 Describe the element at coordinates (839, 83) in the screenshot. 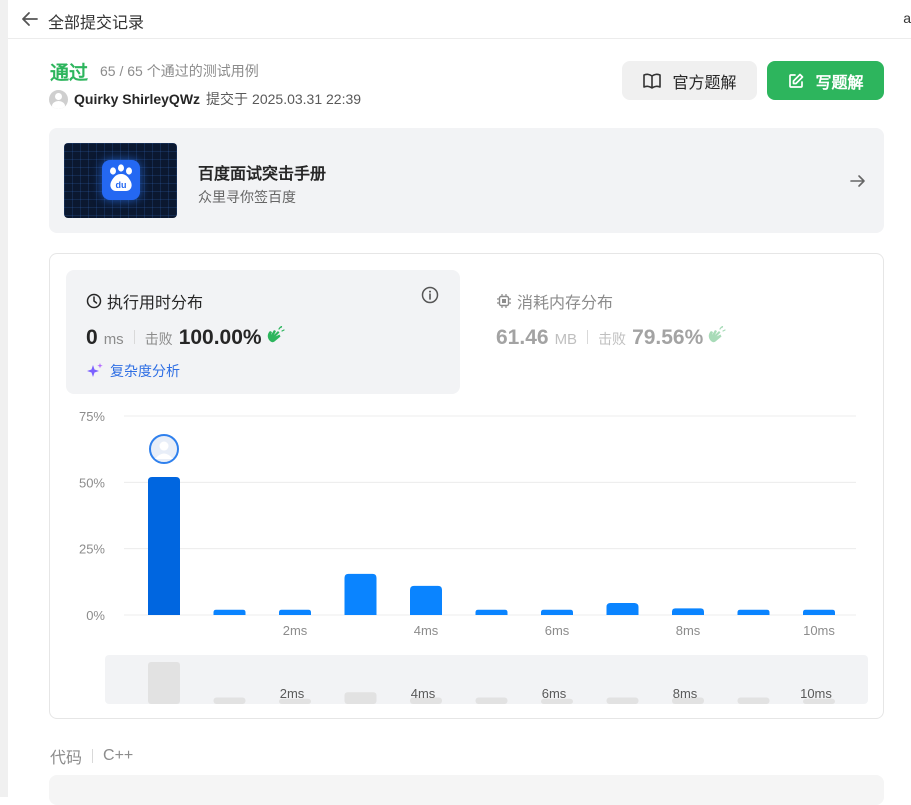

I see `write-solution-label: 写题解` at that location.